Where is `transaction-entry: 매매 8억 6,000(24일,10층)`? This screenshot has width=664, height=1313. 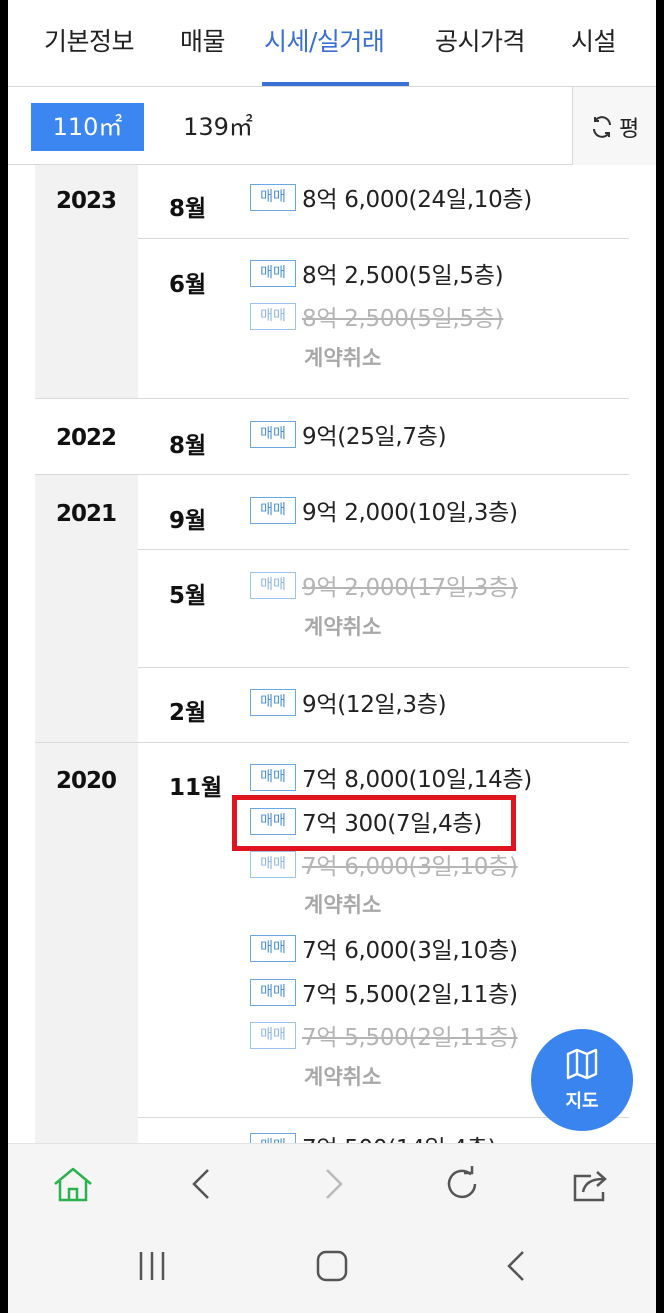
transaction-entry: 매매 8억 6,000(24일,10층) is located at coordinates (391, 196).